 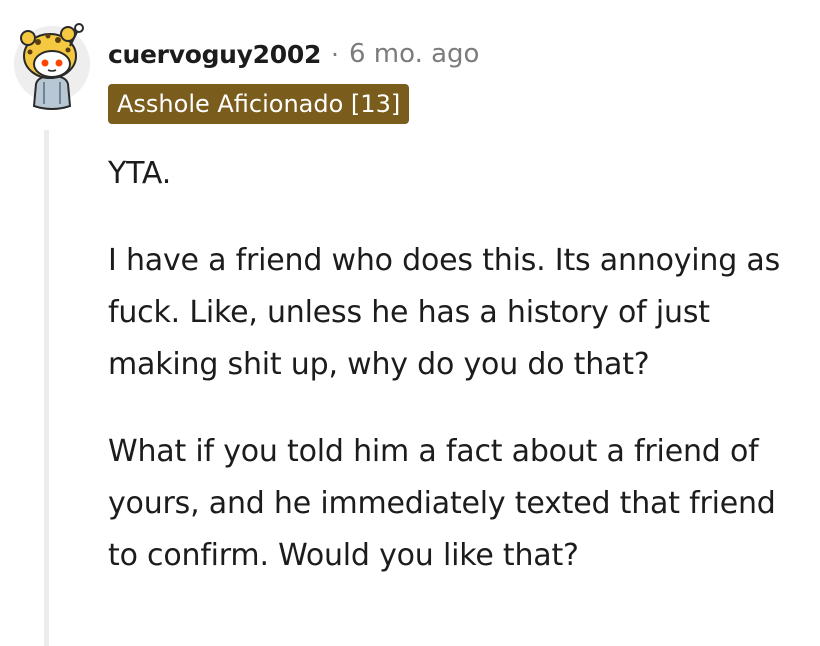 I want to click on comment-header: cuervoguy2002 · 6 mo. ago, so click(x=293, y=54).